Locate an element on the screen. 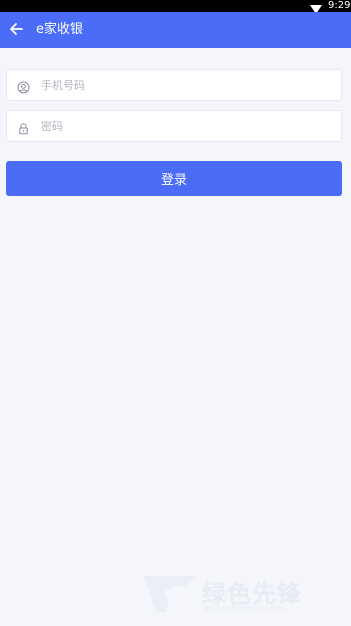 This screenshot has width=351, height=626. watermark-url: www.downcc.com is located at coordinates (244, 609).